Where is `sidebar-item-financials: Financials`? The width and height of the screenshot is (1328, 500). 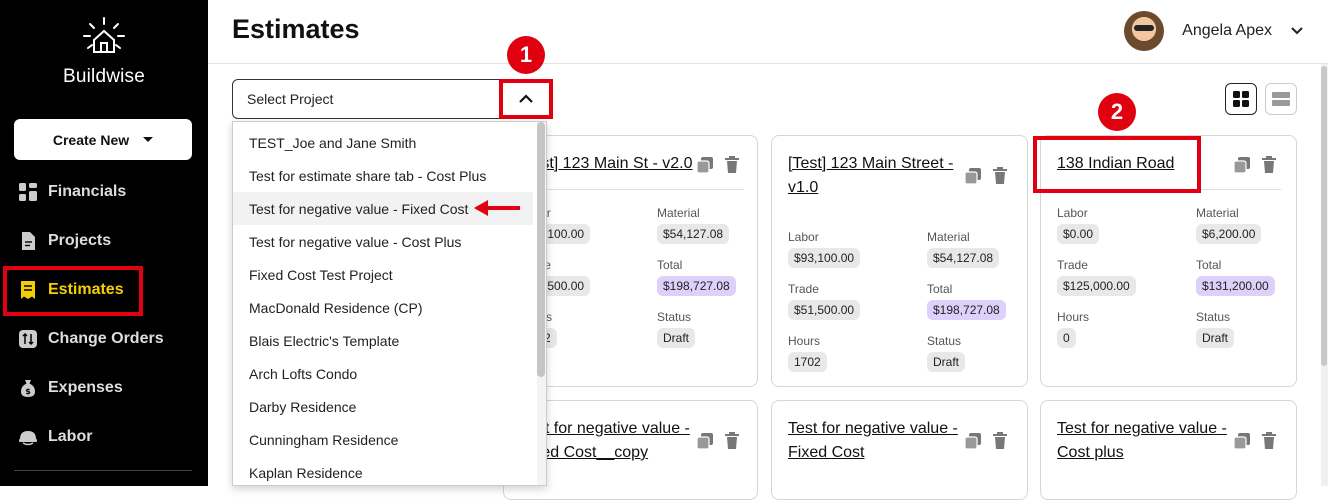 sidebar-item-financials: Financials is located at coordinates (104, 192).